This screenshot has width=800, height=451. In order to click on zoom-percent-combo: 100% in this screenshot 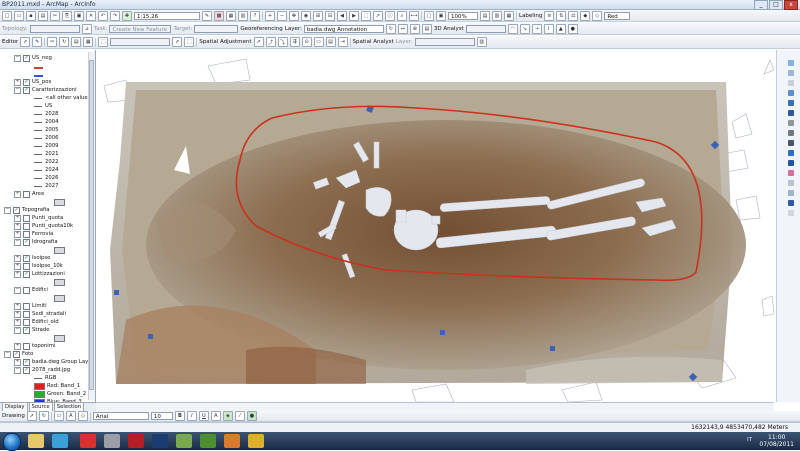, I will do `click(463, 15)`.